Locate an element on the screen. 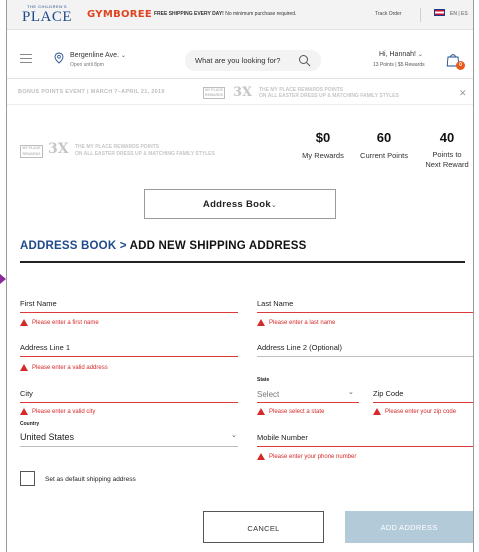  greeting-text: Hi, Hannah! is located at coordinates (397, 54).